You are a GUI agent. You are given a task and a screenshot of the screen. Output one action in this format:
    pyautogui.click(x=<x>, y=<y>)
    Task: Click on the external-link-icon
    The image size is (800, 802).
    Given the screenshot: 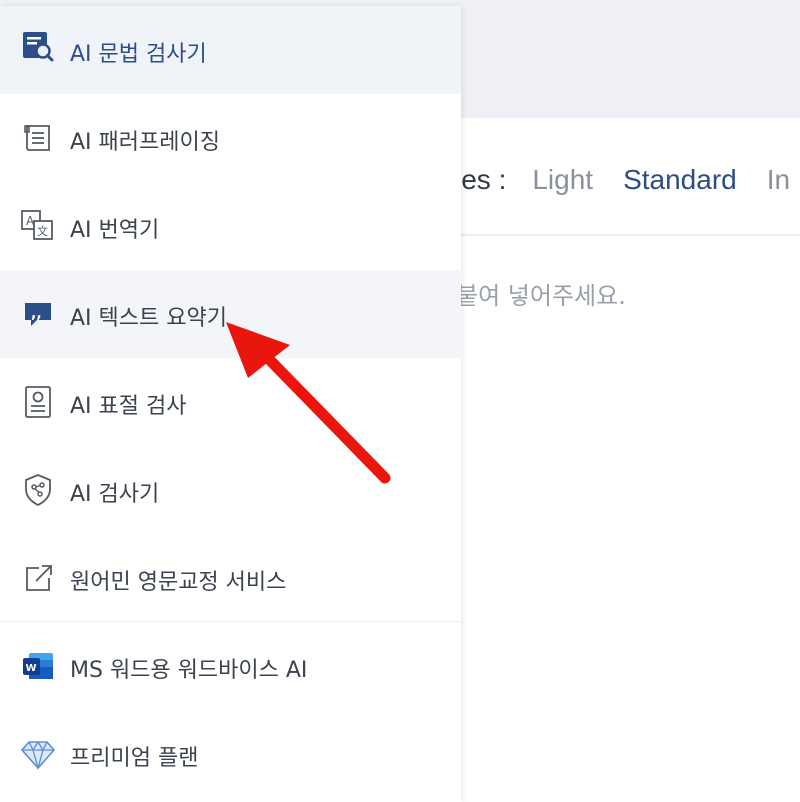 What is the action you would take?
    pyautogui.click(x=38, y=578)
    